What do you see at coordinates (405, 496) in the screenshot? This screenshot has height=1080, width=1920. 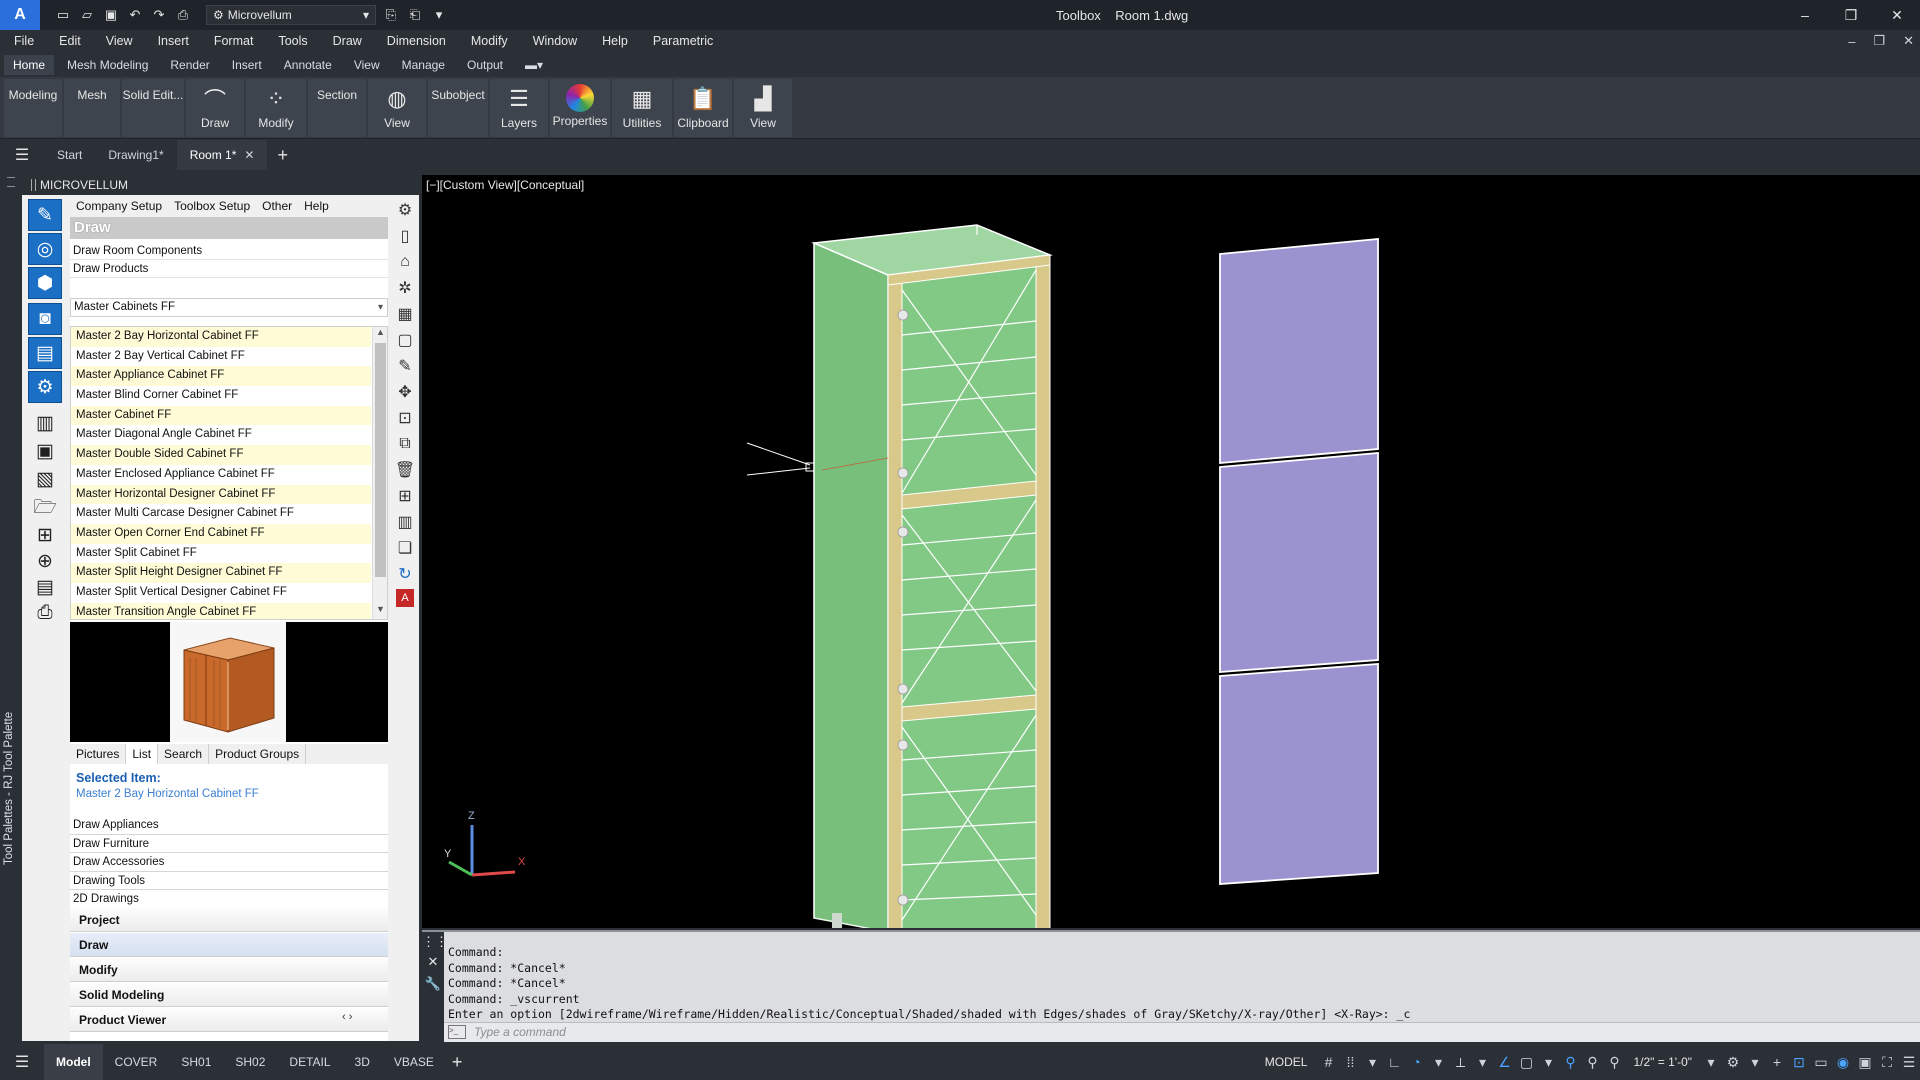 I see `grid-icon: ⊞` at bounding box center [405, 496].